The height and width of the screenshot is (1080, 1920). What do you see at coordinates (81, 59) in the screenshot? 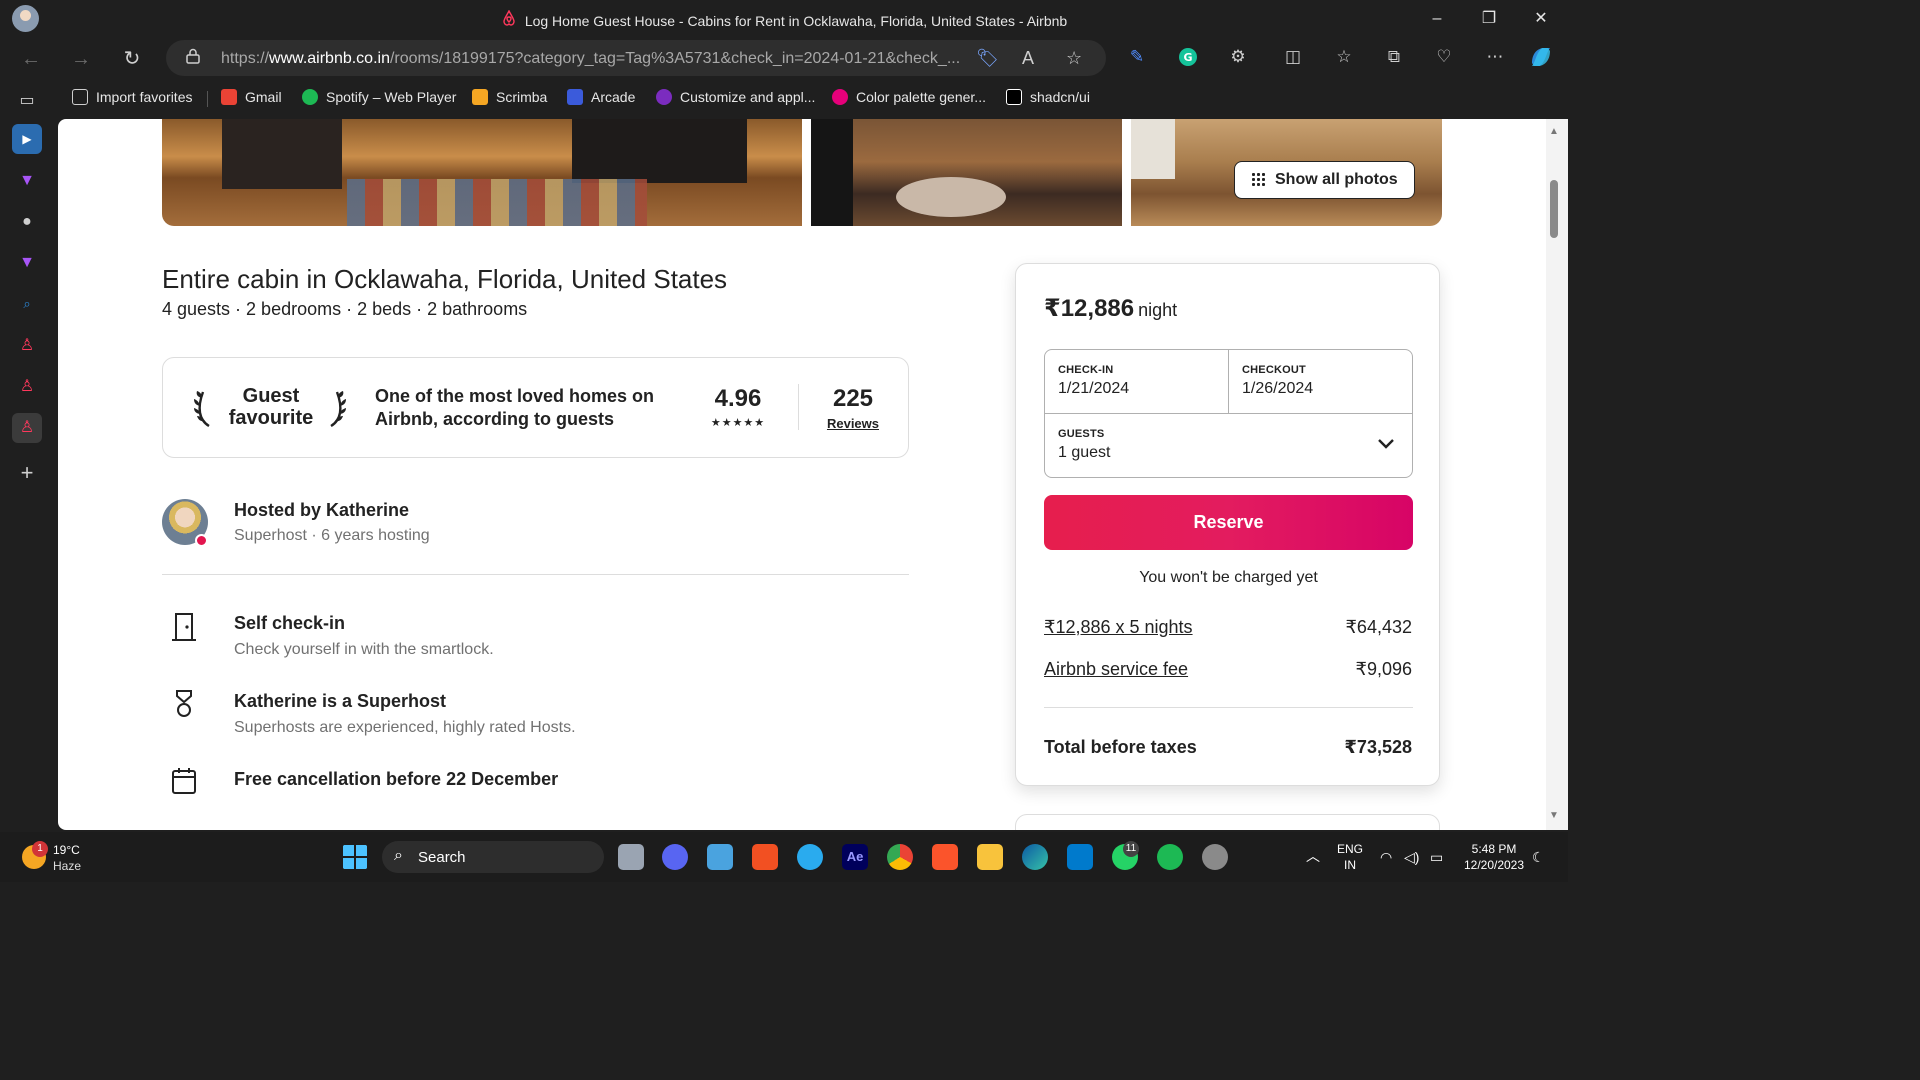
I see `forward-button: →` at bounding box center [81, 59].